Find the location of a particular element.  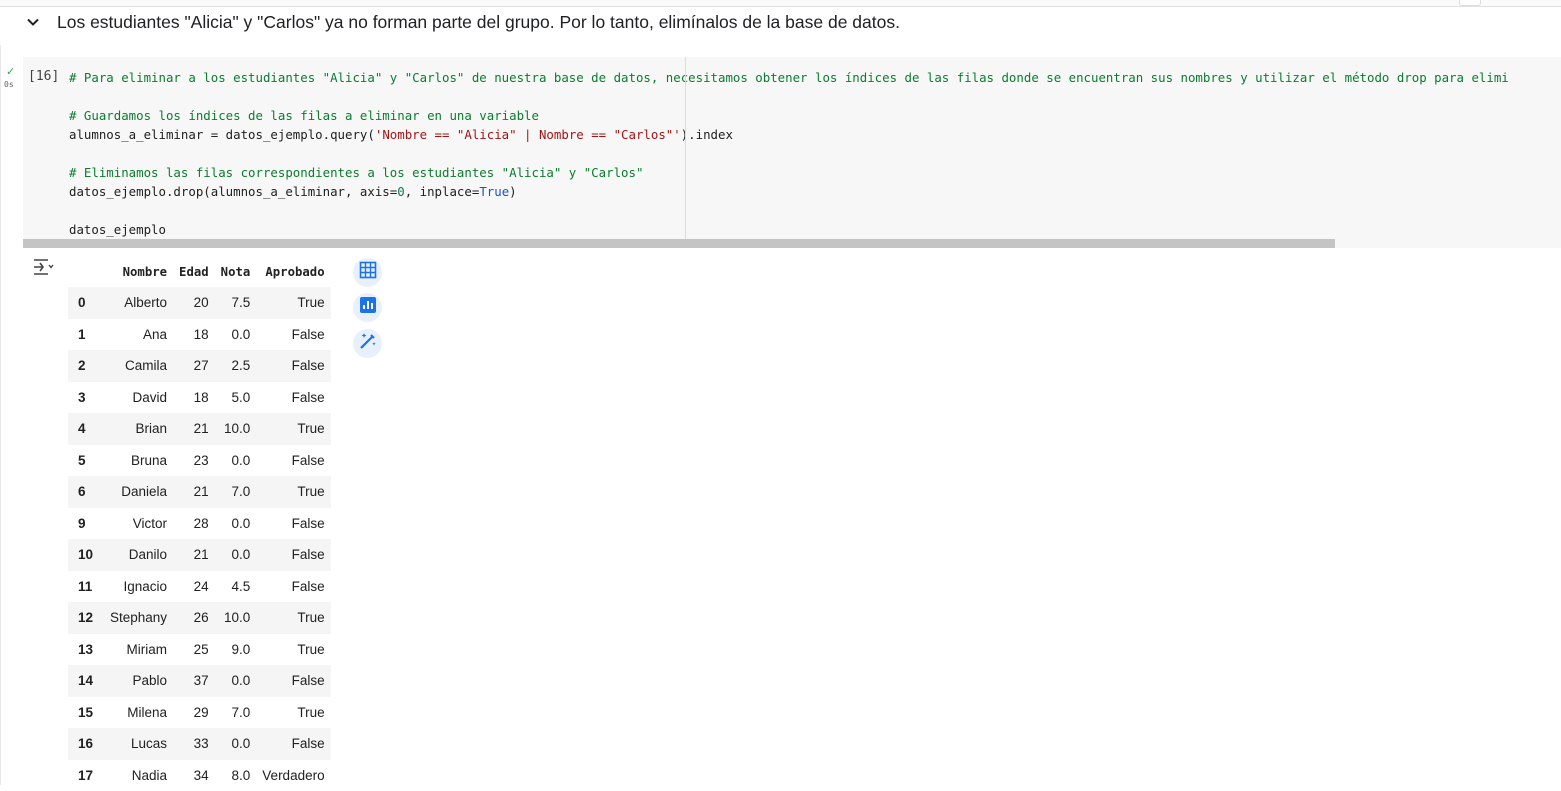

table-cell: Camila is located at coordinates (138, 366).